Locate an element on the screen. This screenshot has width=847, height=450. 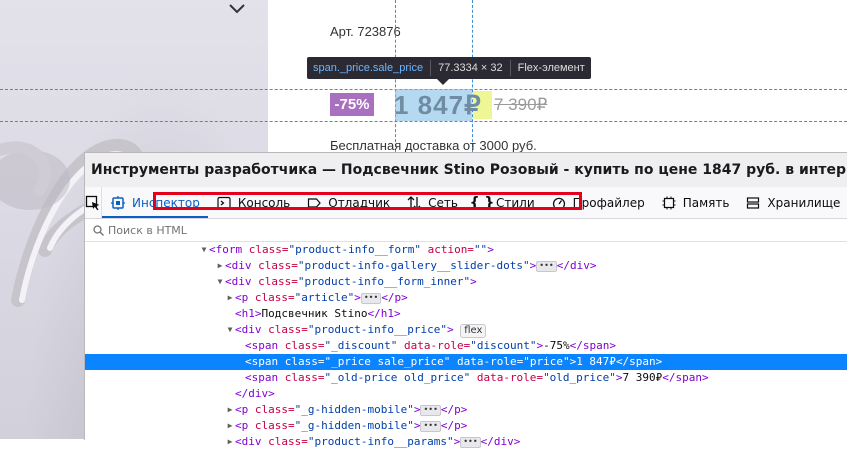
tree-row-form-inner: ▼ <div class="product-info__form_inner"> is located at coordinates (466, 282).